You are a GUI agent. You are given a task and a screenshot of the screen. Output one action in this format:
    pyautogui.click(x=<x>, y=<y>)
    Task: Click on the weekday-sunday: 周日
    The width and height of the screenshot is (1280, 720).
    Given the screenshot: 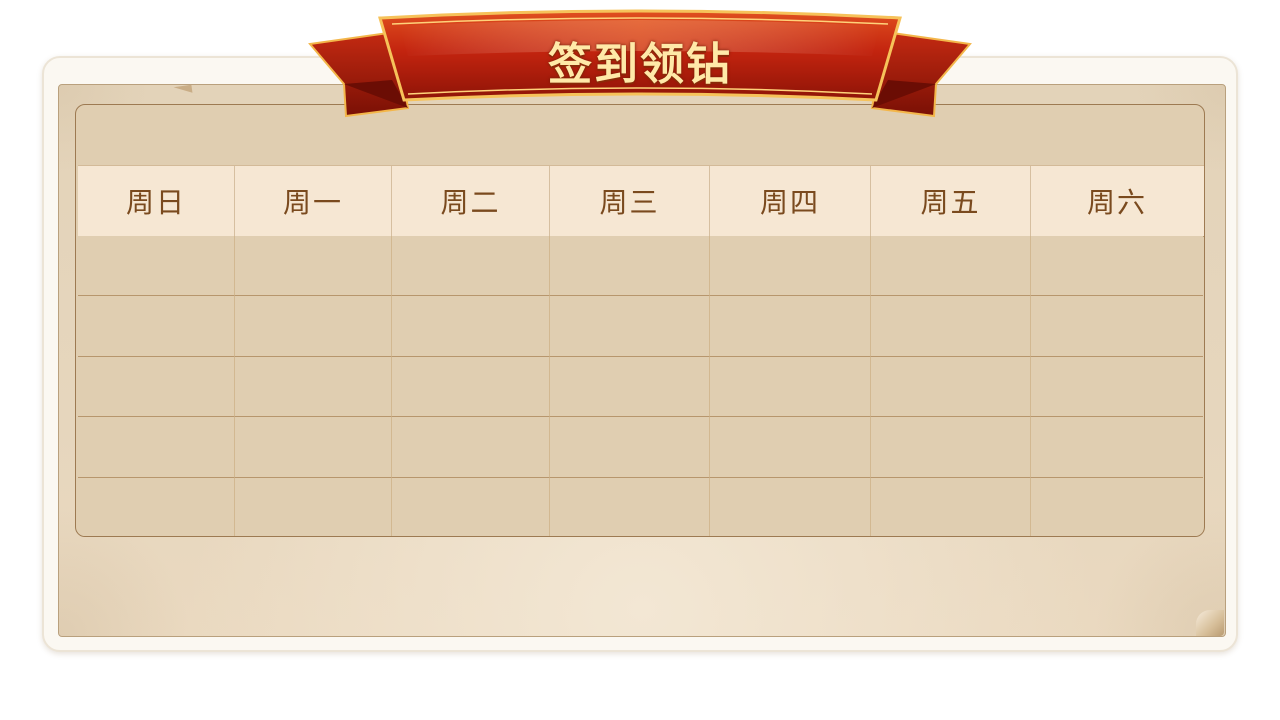 What is the action you would take?
    pyautogui.click(x=156, y=201)
    